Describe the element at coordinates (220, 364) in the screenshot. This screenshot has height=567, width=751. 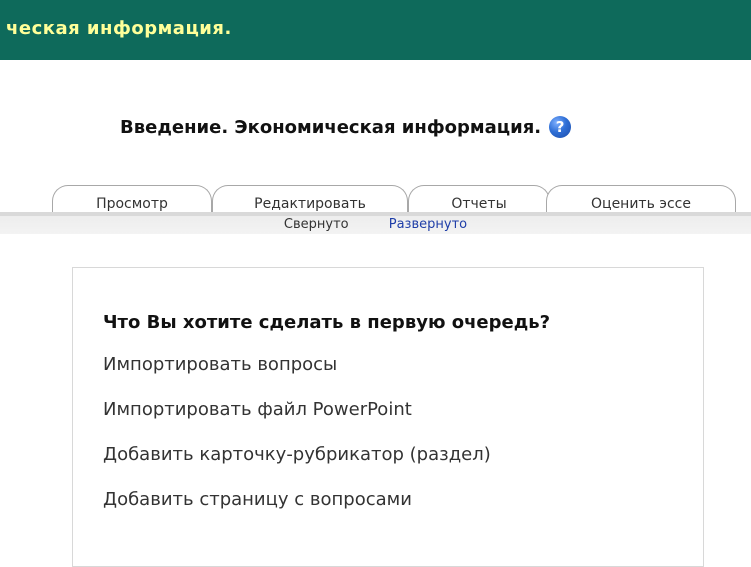
I see `import-questions-link: Импортировать вопросы` at that location.